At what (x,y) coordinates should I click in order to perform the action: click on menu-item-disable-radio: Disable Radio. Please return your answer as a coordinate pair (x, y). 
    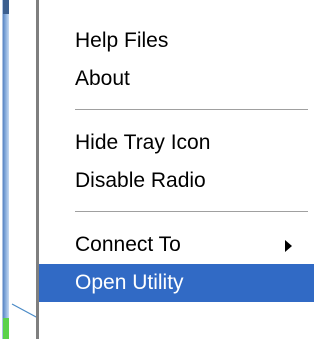
    Looking at the image, I should click on (176, 181).